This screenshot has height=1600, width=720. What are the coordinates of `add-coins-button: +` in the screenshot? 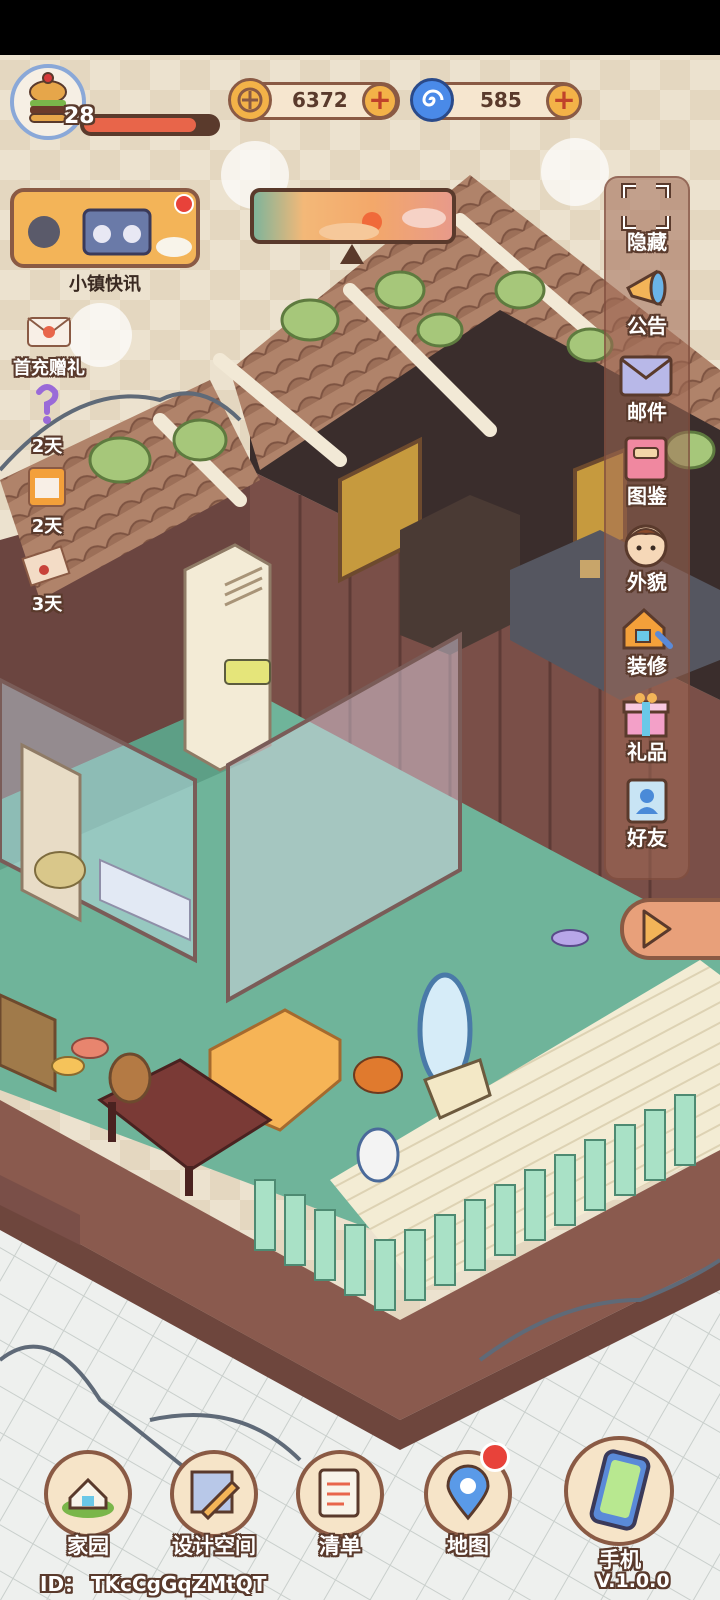 It's located at (380, 101).